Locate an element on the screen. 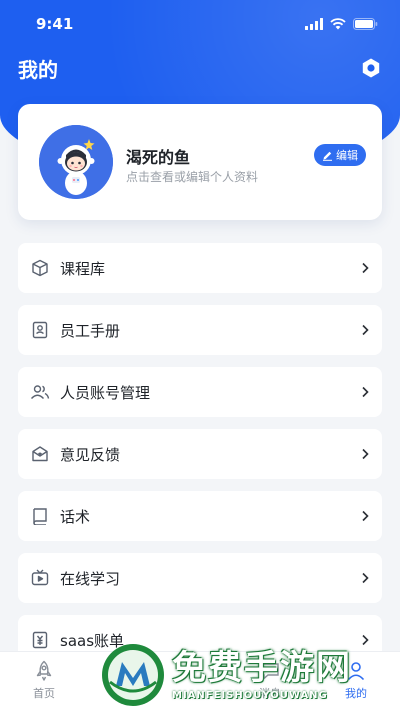 Image resolution: width=400 pixels, height=711 pixels. menu-label: 话术 is located at coordinates (75, 516).